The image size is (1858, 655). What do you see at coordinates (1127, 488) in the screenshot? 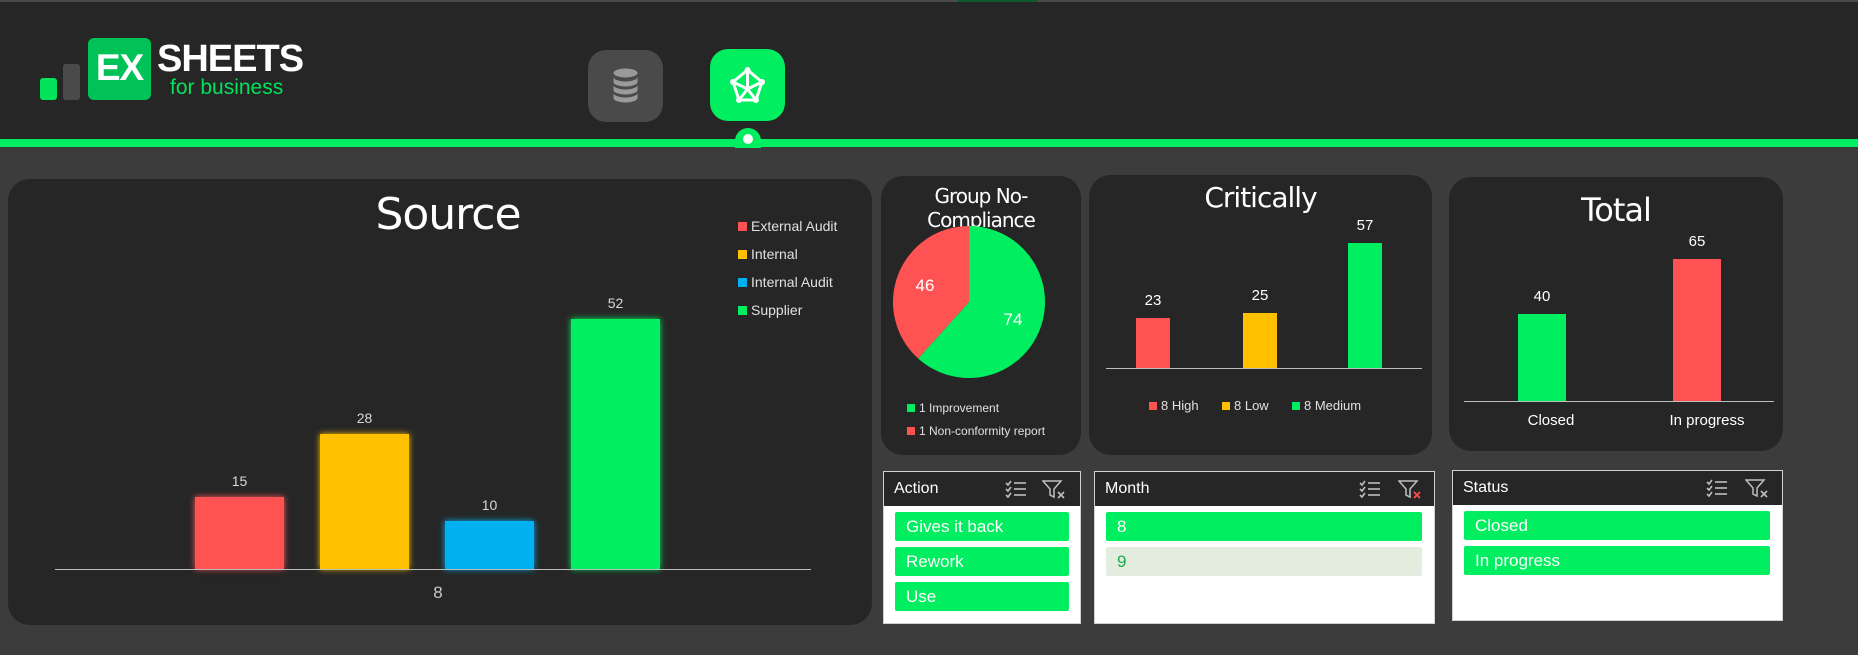
I see `slicer-title: Month` at bounding box center [1127, 488].